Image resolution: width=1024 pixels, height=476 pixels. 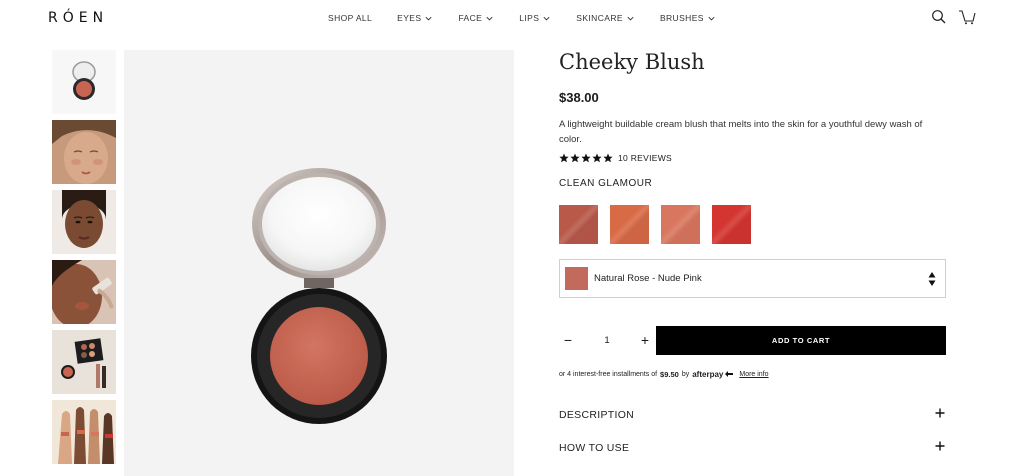 I want to click on main-nav: SHOP ALL EYES FACE LIPS SKINCARE BRUSHES, so click(x=522, y=18).